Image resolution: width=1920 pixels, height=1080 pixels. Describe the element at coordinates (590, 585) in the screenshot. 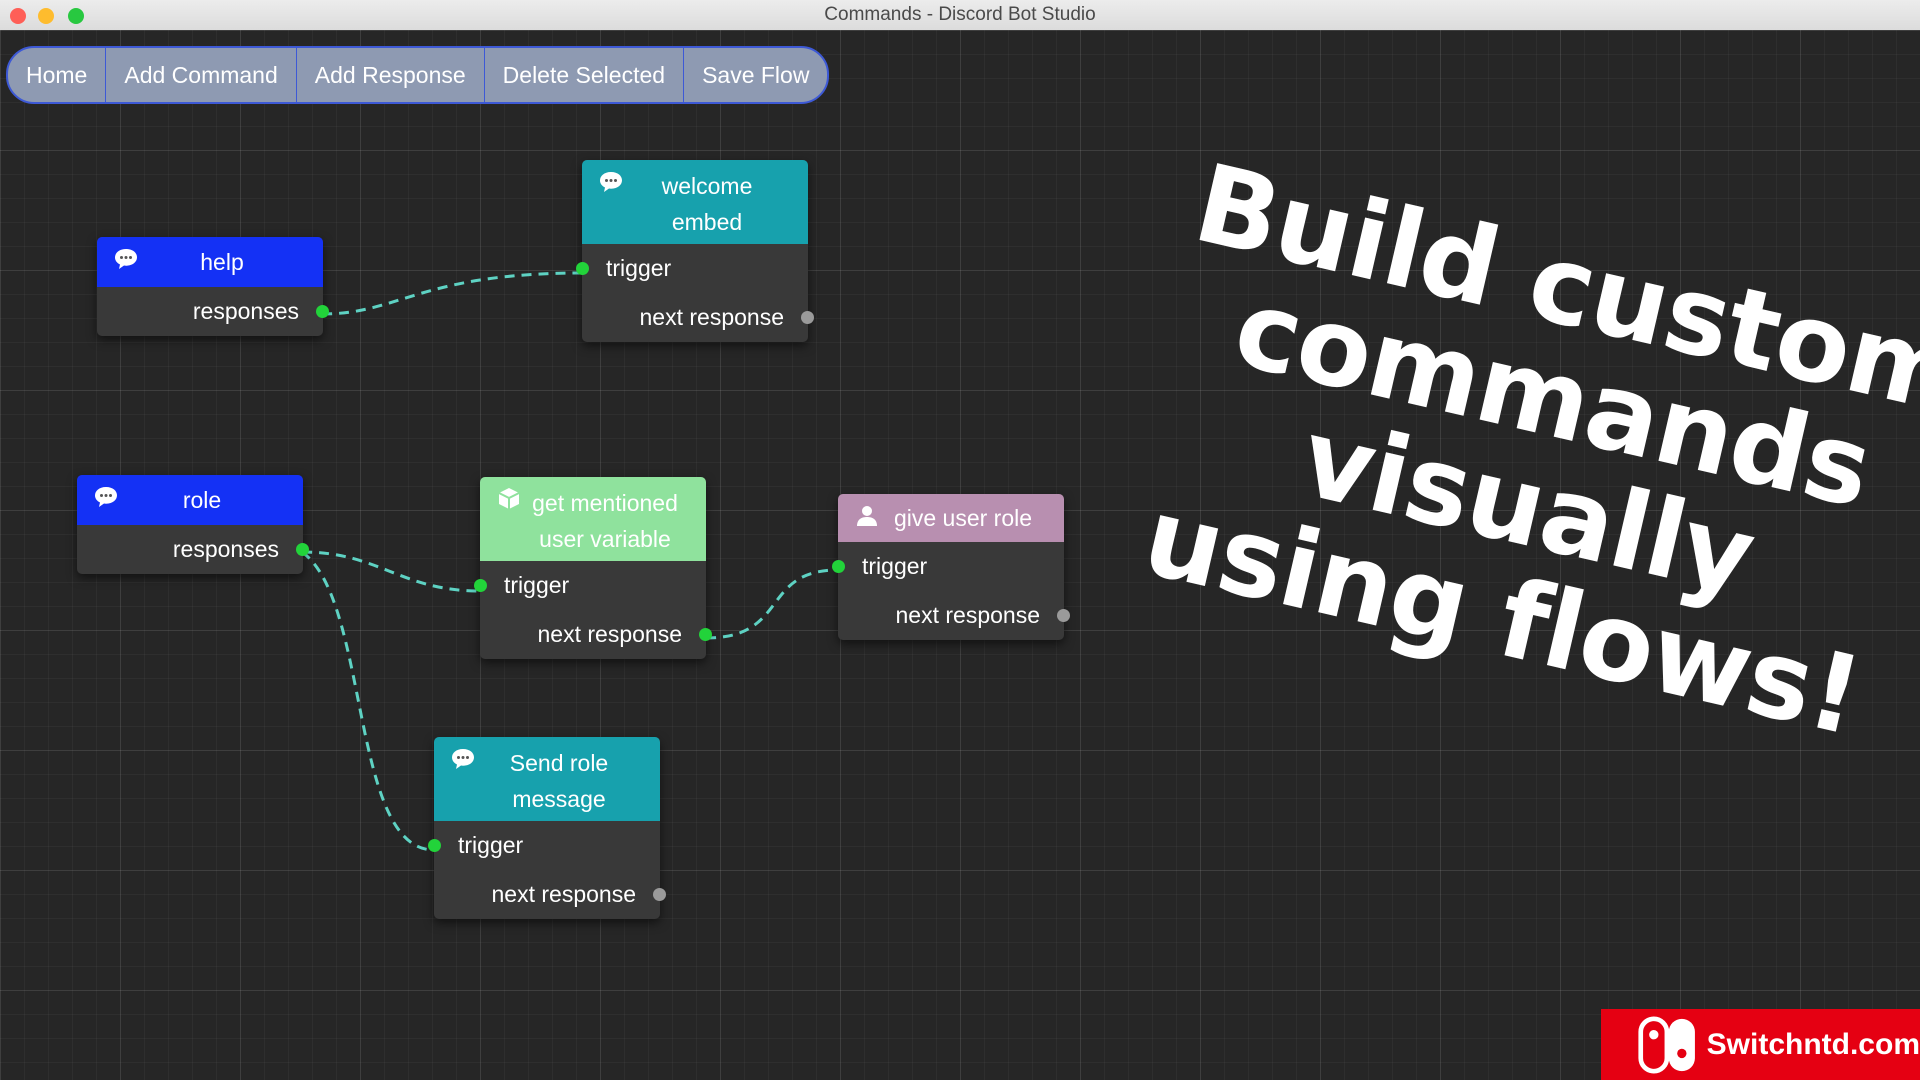

I see `node-get-mentioned-user-input-row: trigger` at that location.